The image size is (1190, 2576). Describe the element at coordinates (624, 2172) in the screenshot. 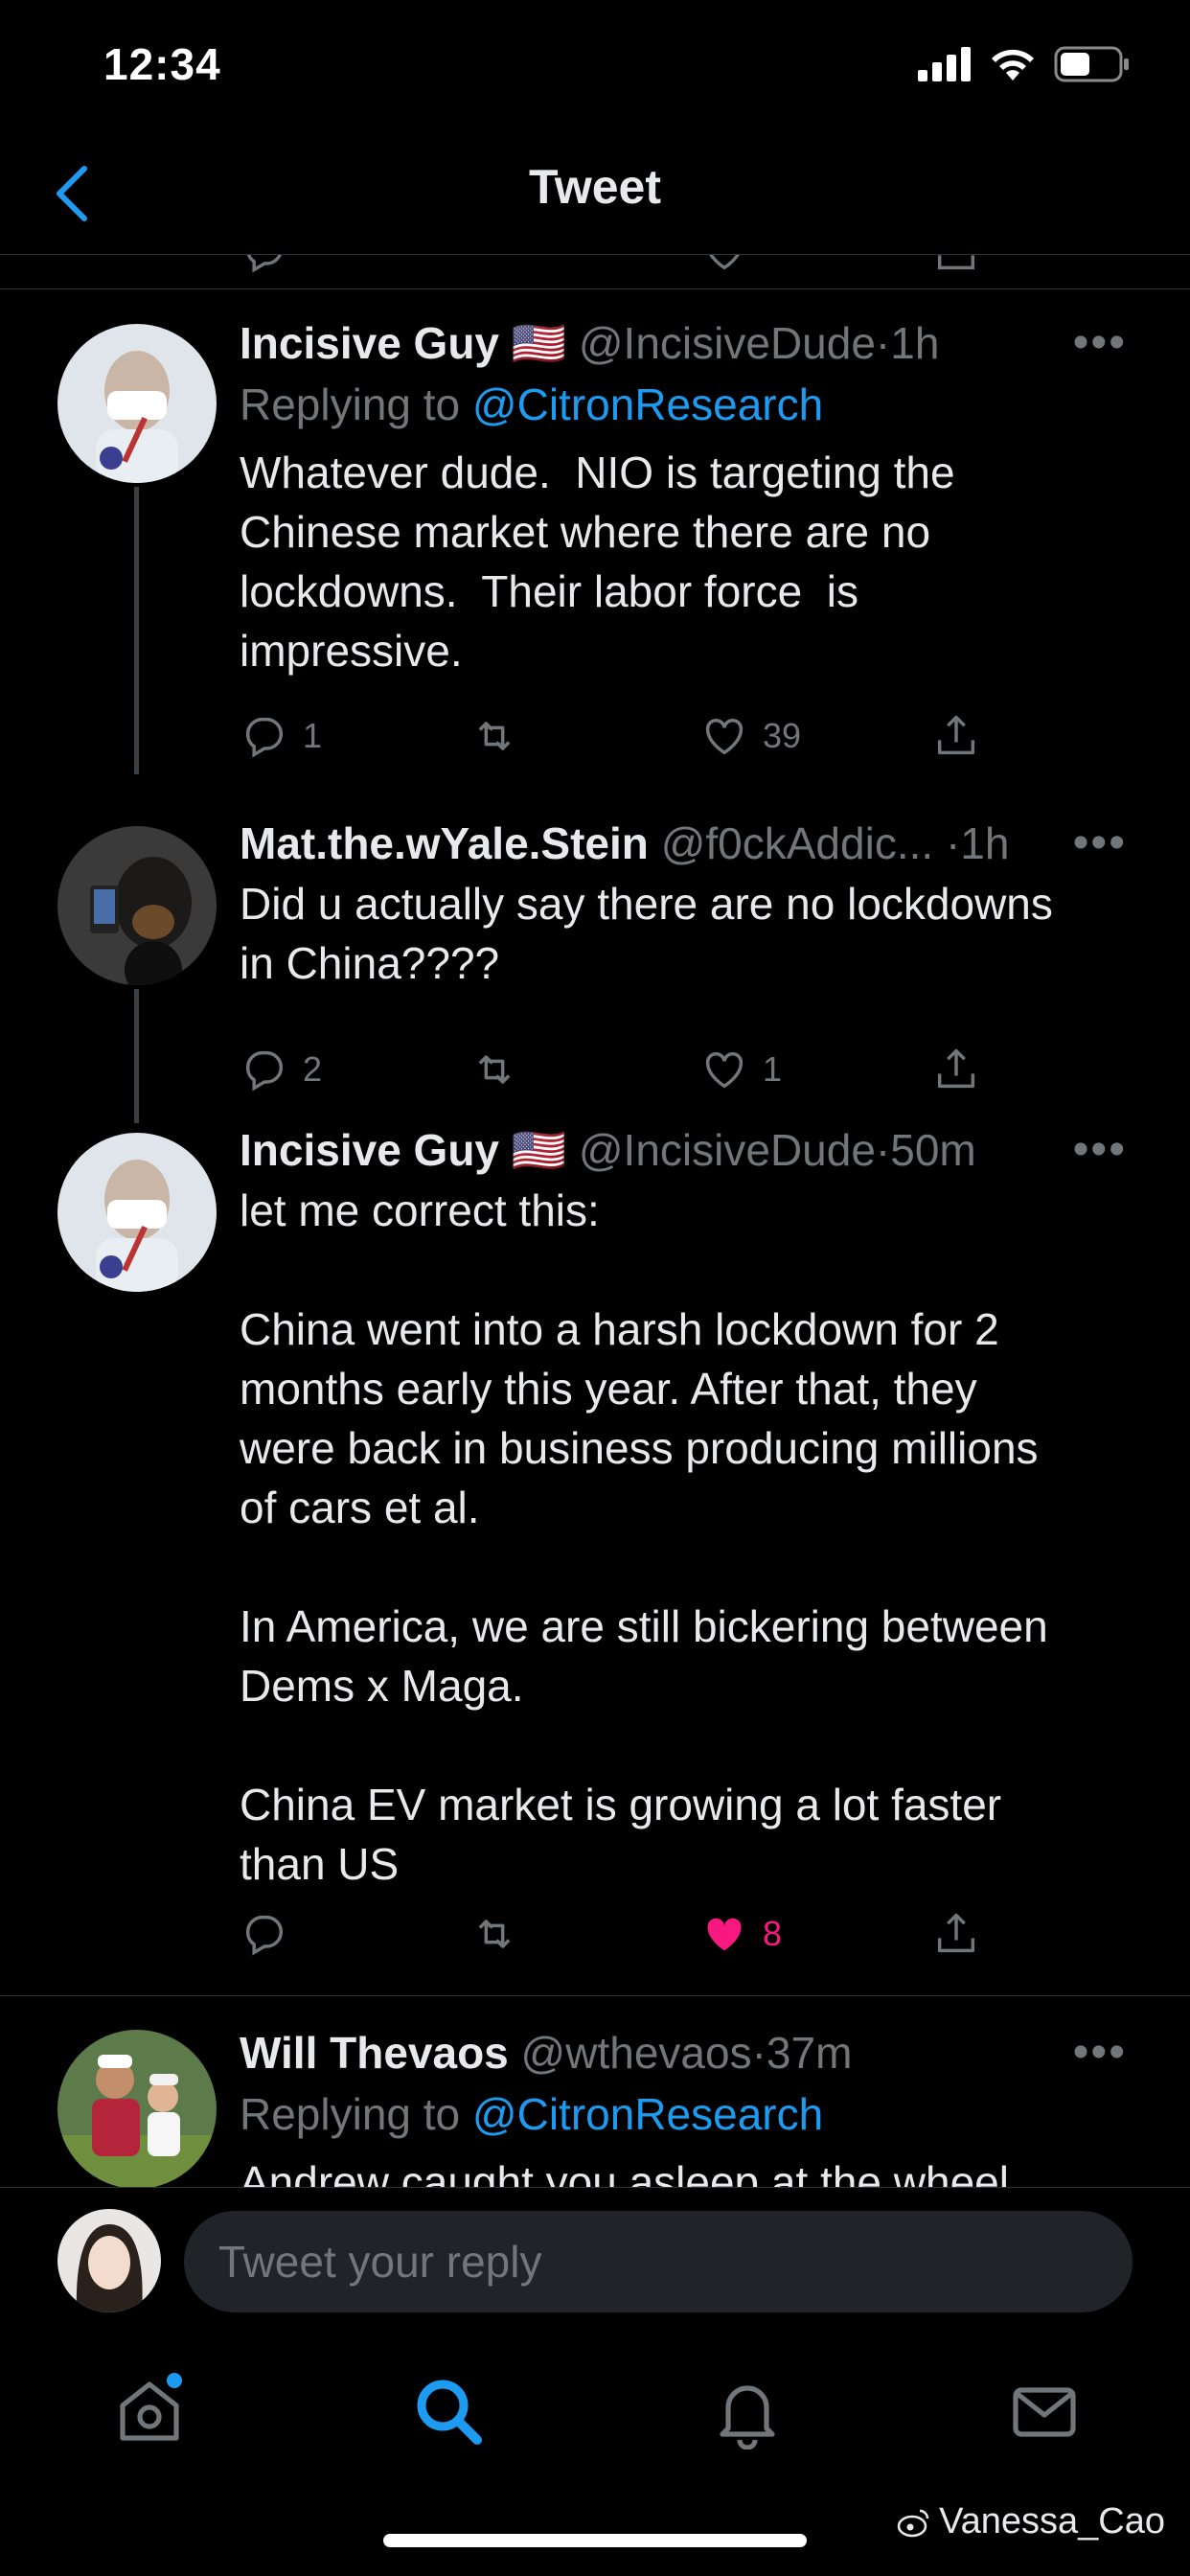

I see `tweet-text: Andrew caught you asleep at the wheel` at that location.